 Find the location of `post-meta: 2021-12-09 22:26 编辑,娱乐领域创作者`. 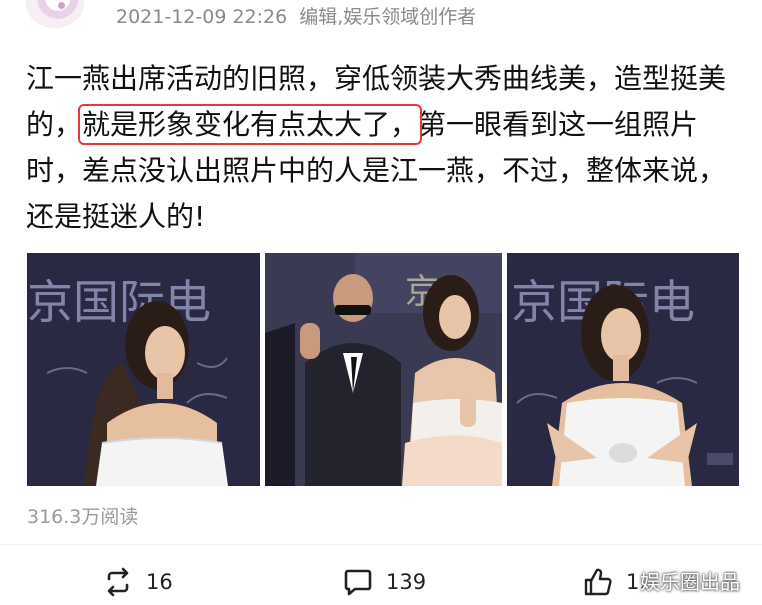

post-meta: 2021-12-09 22:26 编辑,娱乐领域创作者 is located at coordinates (296, 15).